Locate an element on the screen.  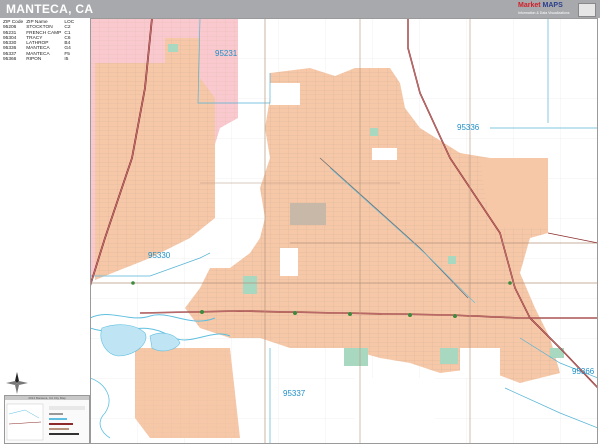
zip-label-95336: 95336 is located at coordinates (468, 127).